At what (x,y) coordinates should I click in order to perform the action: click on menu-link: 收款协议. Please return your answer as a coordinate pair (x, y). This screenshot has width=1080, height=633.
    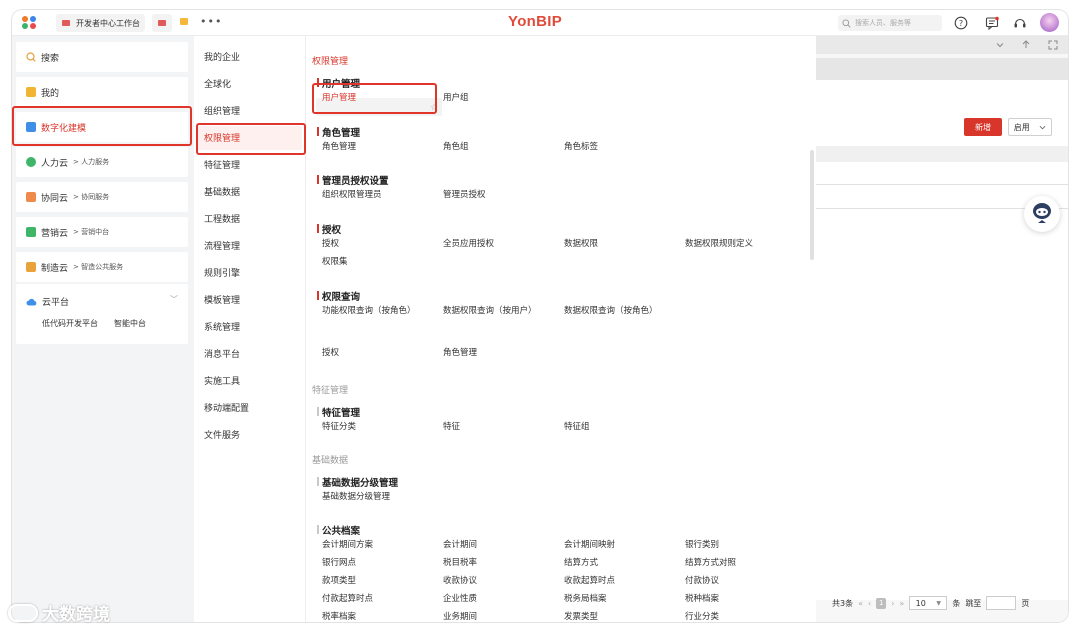
    Looking at the image, I should click on (488, 581).